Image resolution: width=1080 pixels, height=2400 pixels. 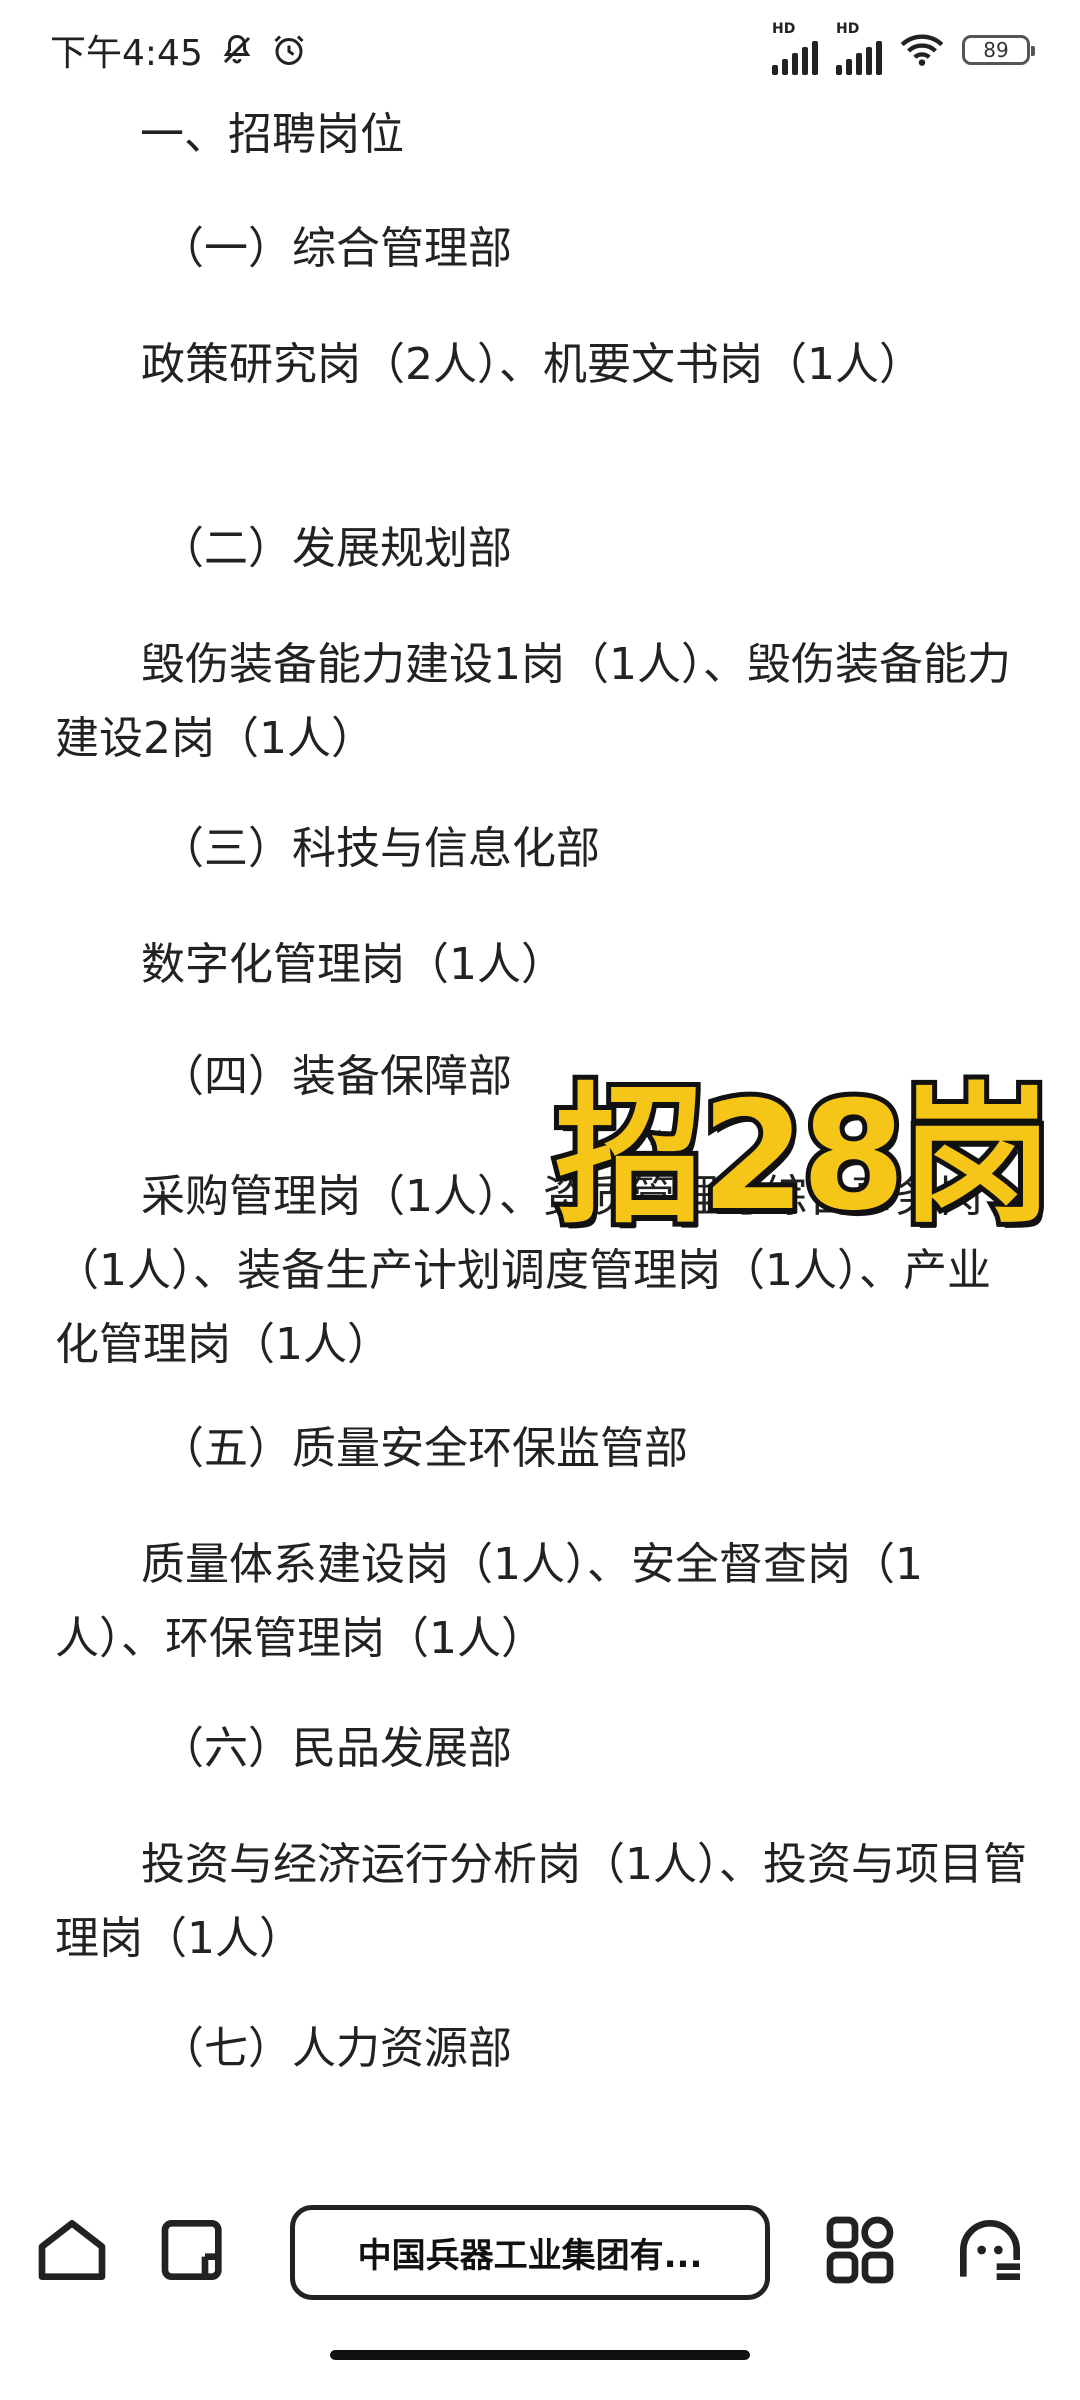 I want to click on hd-label: HD, so click(x=784, y=29).